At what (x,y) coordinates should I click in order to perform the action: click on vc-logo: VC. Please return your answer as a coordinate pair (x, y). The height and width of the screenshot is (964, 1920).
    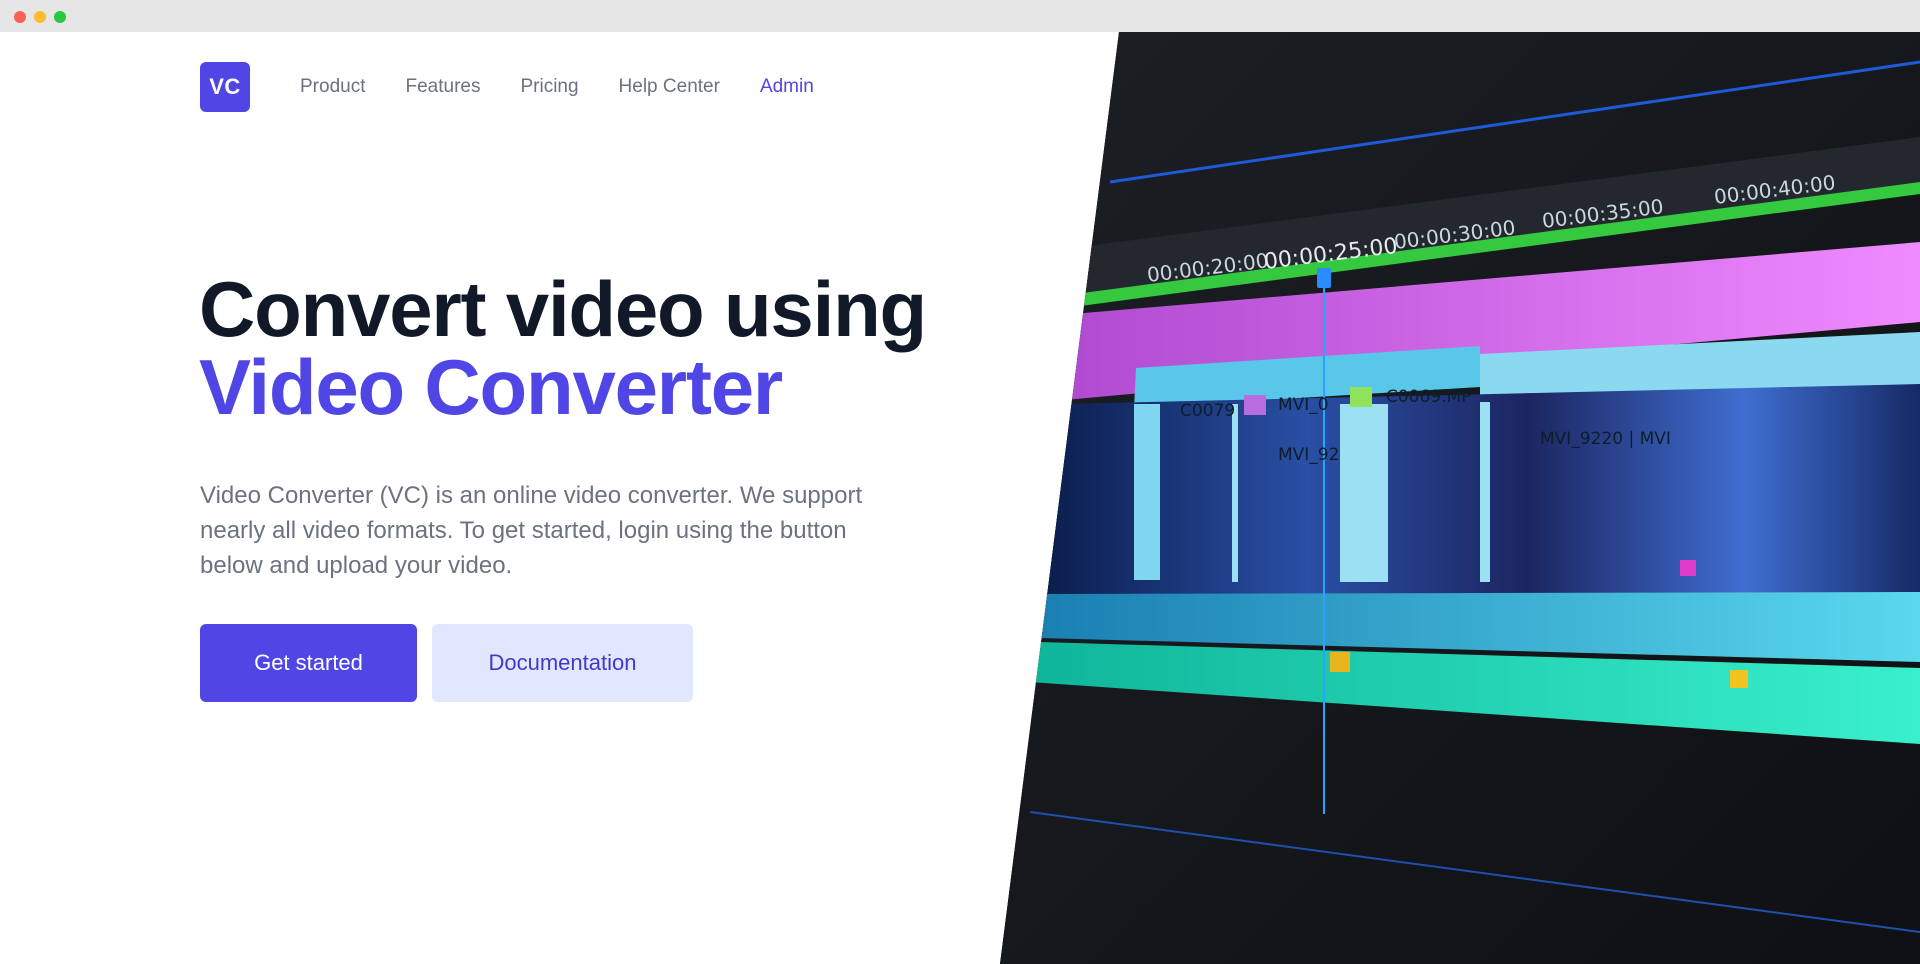
    Looking at the image, I should click on (225, 87).